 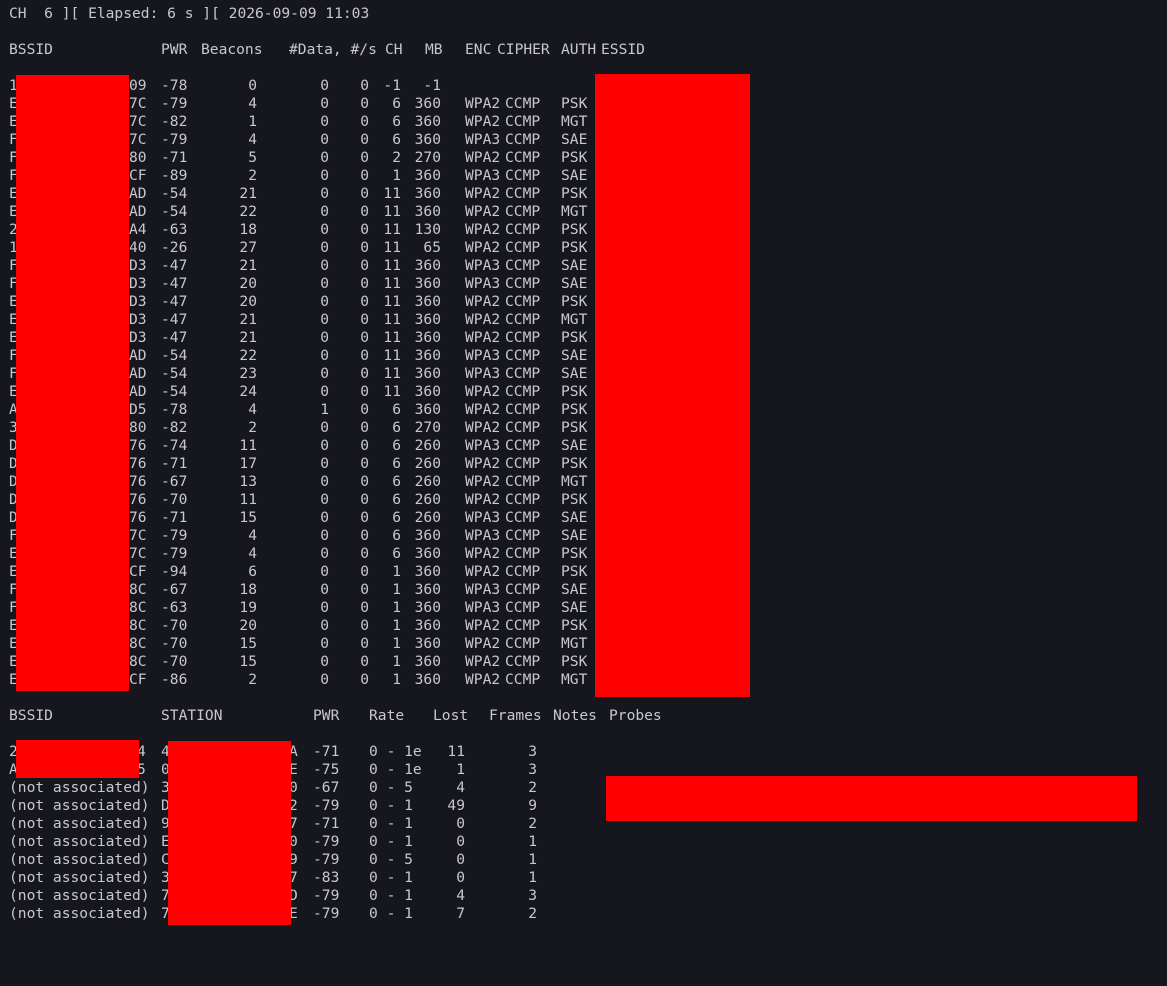 What do you see at coordinates (584, 320) in the screenshot?
I see `ap-row: E D3 -47 21 0 0 11 360 WPA2 CCMP MGT` at bounding box center [584, 320].